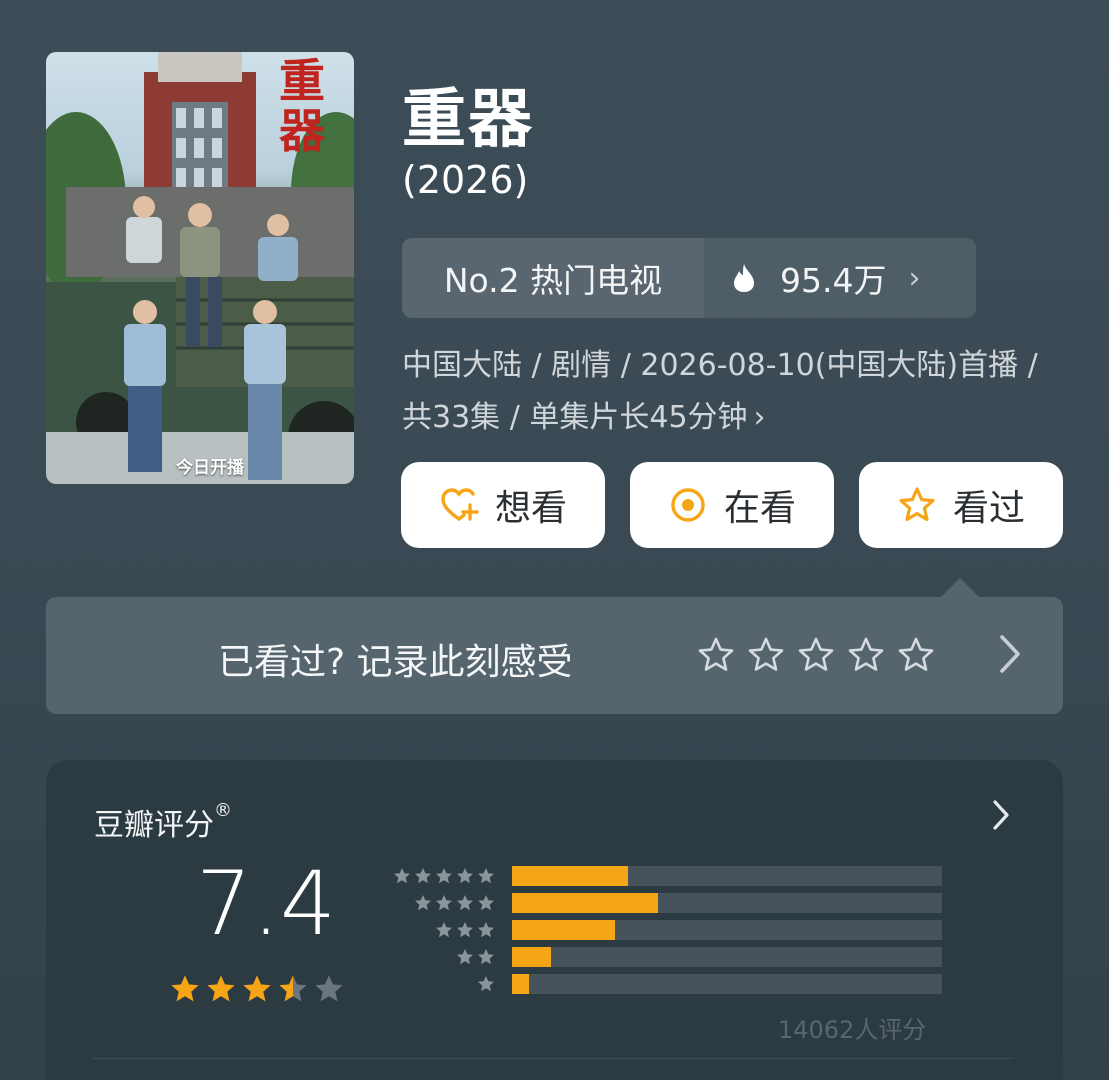 This screenshot has height=1080, width=1109. What do you see at coordinates (200, 268) in the screenshot?
I see `poster-image: 重器 今日开播` at bounding box center [200, 268].